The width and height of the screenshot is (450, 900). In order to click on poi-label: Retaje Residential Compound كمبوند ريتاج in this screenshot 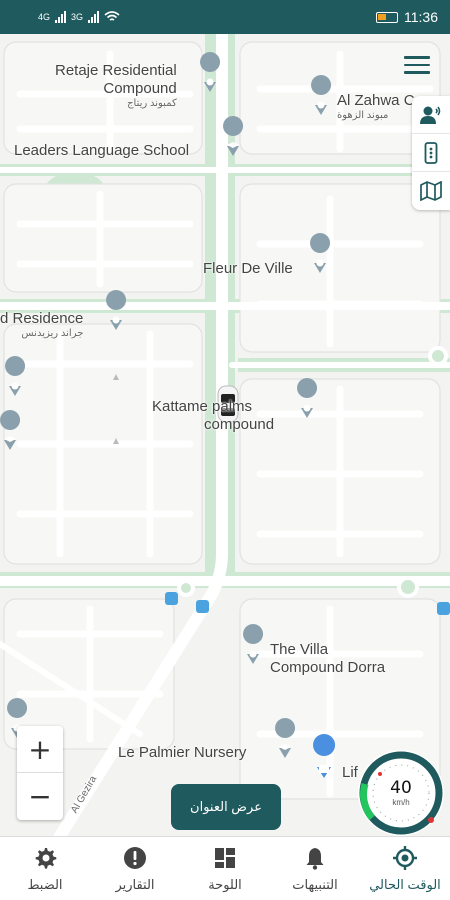, I will do `click(116, 85)`.